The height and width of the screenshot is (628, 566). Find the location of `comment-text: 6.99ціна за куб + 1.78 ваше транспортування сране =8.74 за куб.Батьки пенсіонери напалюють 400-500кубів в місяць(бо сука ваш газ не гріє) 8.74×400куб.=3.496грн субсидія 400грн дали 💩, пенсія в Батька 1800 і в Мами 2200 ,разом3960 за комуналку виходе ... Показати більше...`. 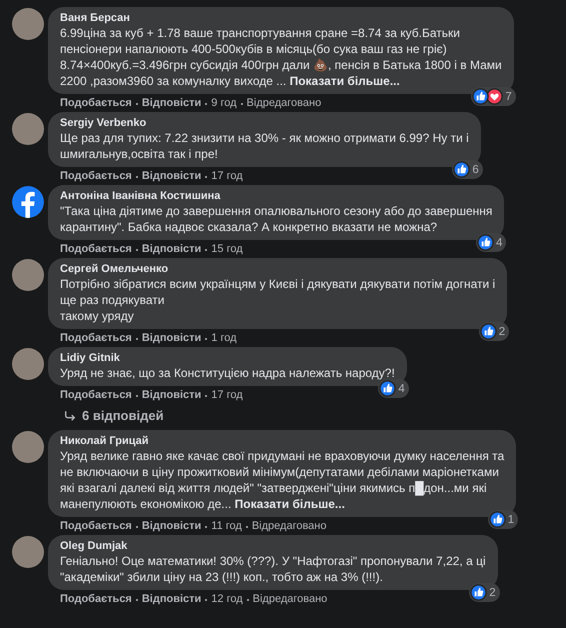

comment-text: 6.99ціна за куб + 1.78 ваше транспортування сране =8.74 за куб.Батьки пенсіонери напалюють 400-500кубів в місяць(бо сука ваш газ не гріє) 8.74×400куб.=3.496грн субсидія 400грн дали 💩, пенсія в Батька 1800 і в Мами 2200 ,разом3960 за комуналку виходе ... Показати більше... is located at coordinates (281, 57).